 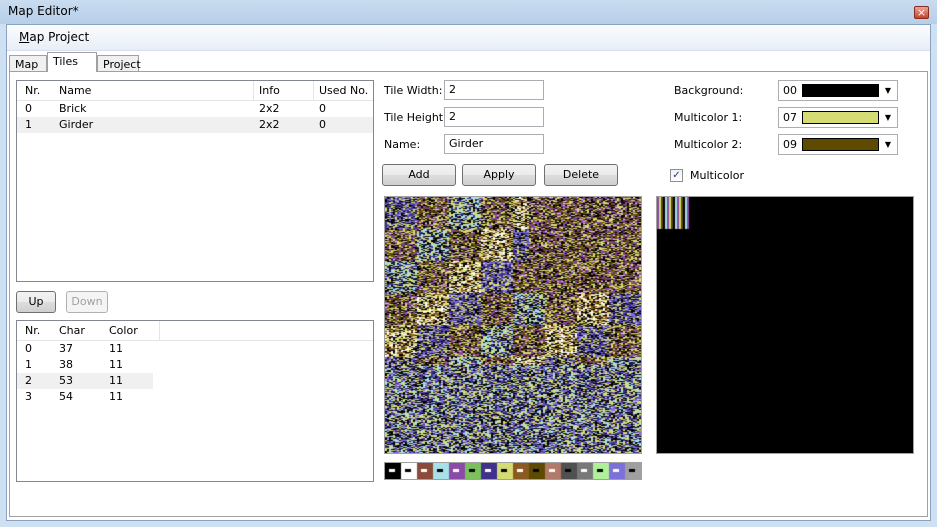 I want to click on multicolor2-swatch, so click(x=840, y=144).